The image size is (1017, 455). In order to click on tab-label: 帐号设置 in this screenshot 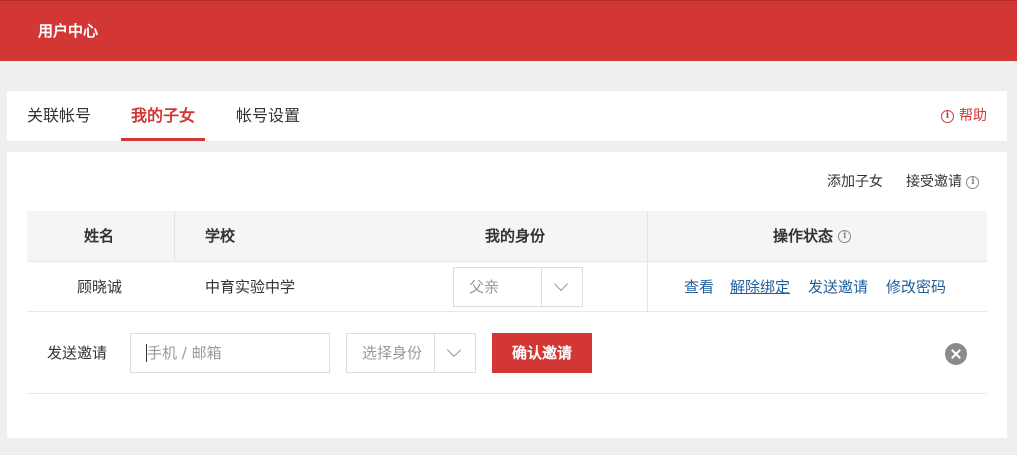, I will do `click(268, 115)`.